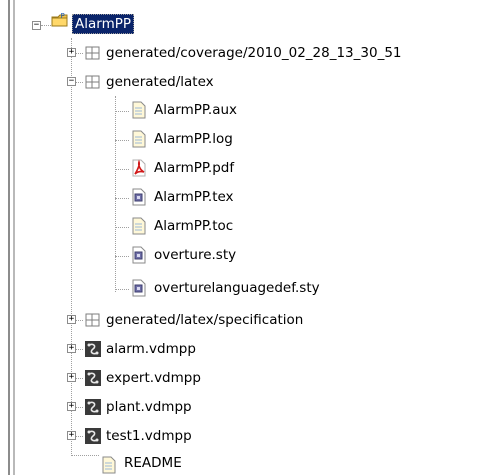 The image size is (501, 475). I want to click on tree-item-label: AlarmPP.tex, so click(194, 197).